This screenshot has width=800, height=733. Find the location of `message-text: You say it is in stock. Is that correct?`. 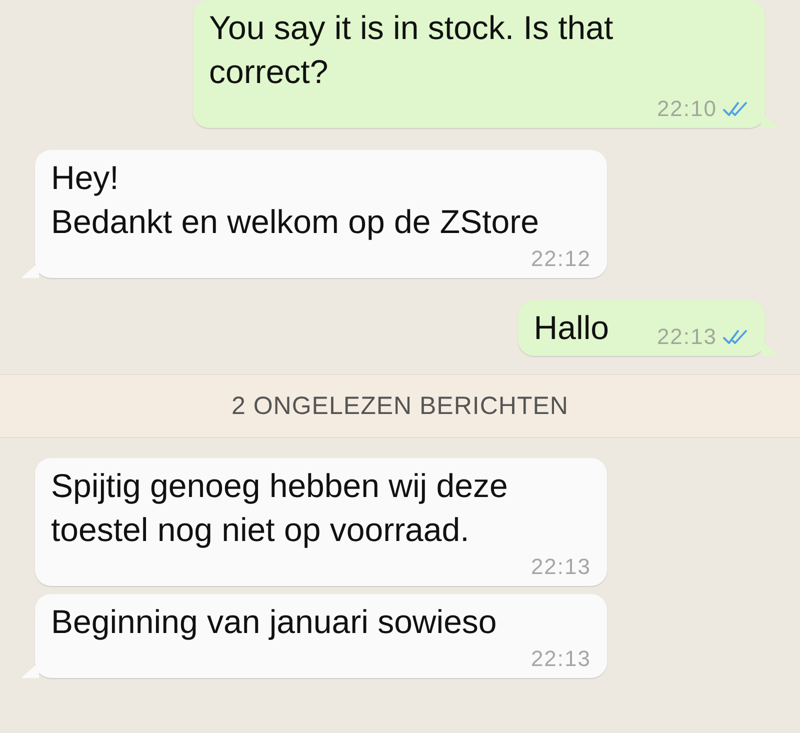

message-text: You say it is in stock. Is that correct? is located at coordinates (411, 50).